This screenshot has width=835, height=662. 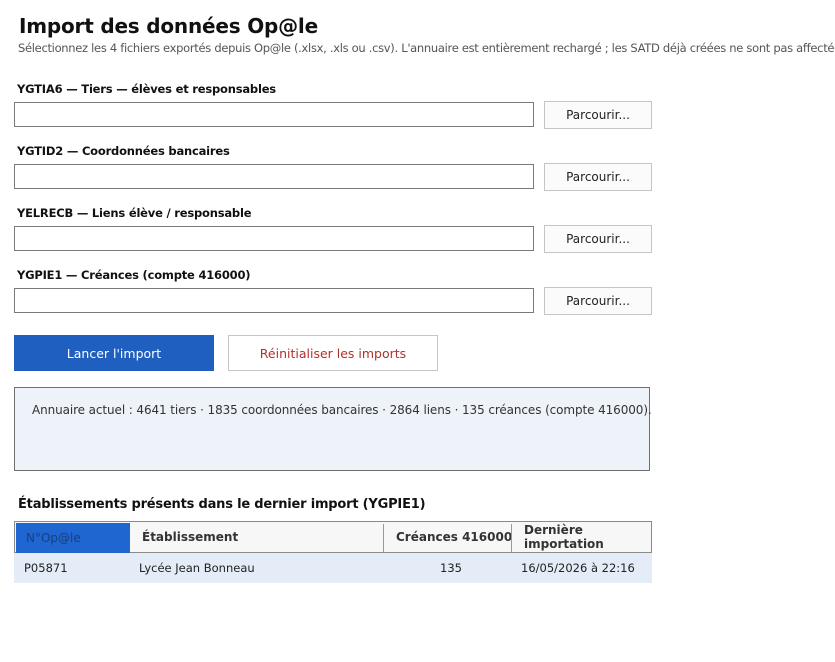 What do you see at coordinates (197, 568) in the screenshot?
I see `cell-etablissement: Lycée Jean Bonneau` at bounding box center [197, 568].